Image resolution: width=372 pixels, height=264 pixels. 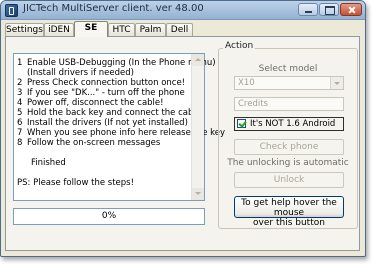 I want to click on scroll-down-arrow-icon, so click(x=198, y=194).